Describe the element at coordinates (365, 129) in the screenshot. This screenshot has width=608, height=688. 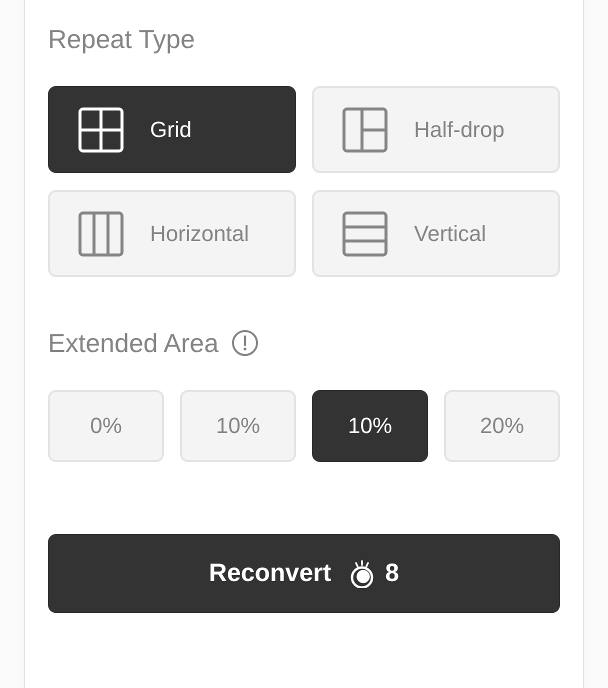
I see `half-drop-icon` at that location.